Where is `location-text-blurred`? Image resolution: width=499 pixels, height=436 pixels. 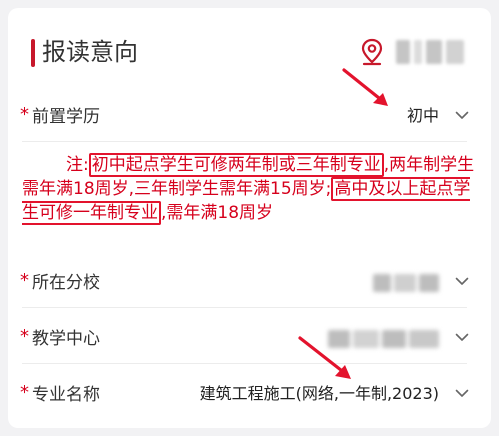 location-text-blurred is located at coordinates (431, 52).